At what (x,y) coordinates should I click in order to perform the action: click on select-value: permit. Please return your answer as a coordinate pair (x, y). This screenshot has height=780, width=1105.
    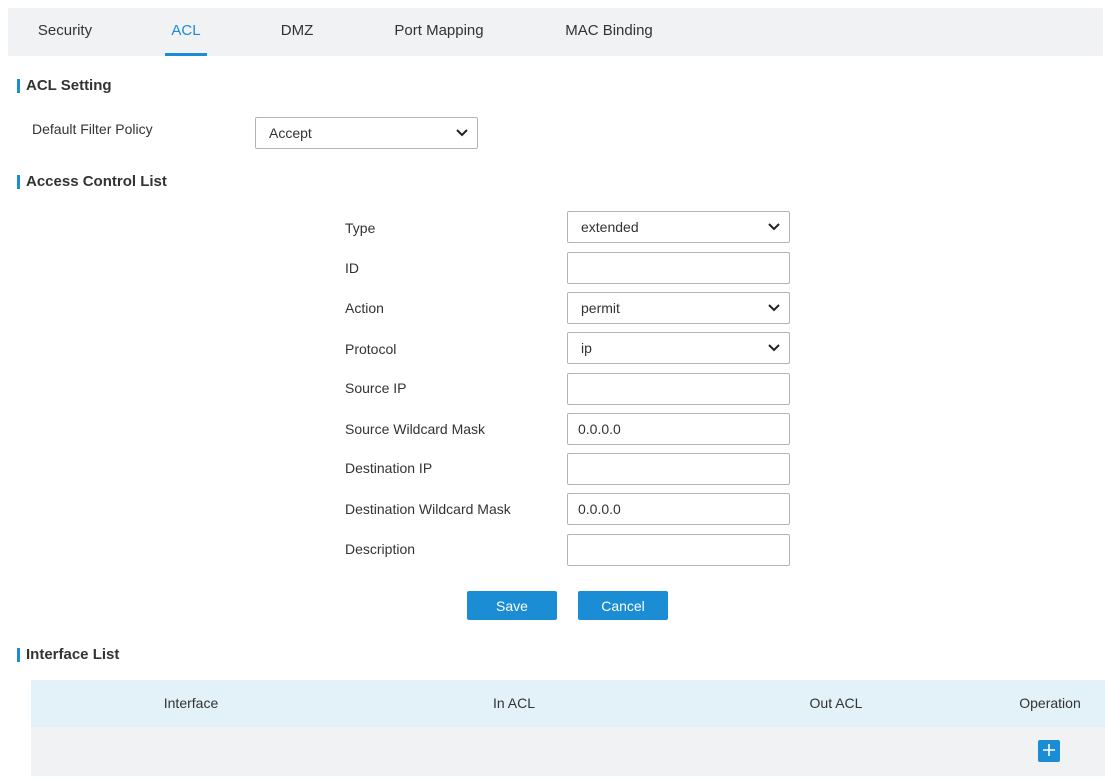
    Looking at the image, I should click on (600, 308).